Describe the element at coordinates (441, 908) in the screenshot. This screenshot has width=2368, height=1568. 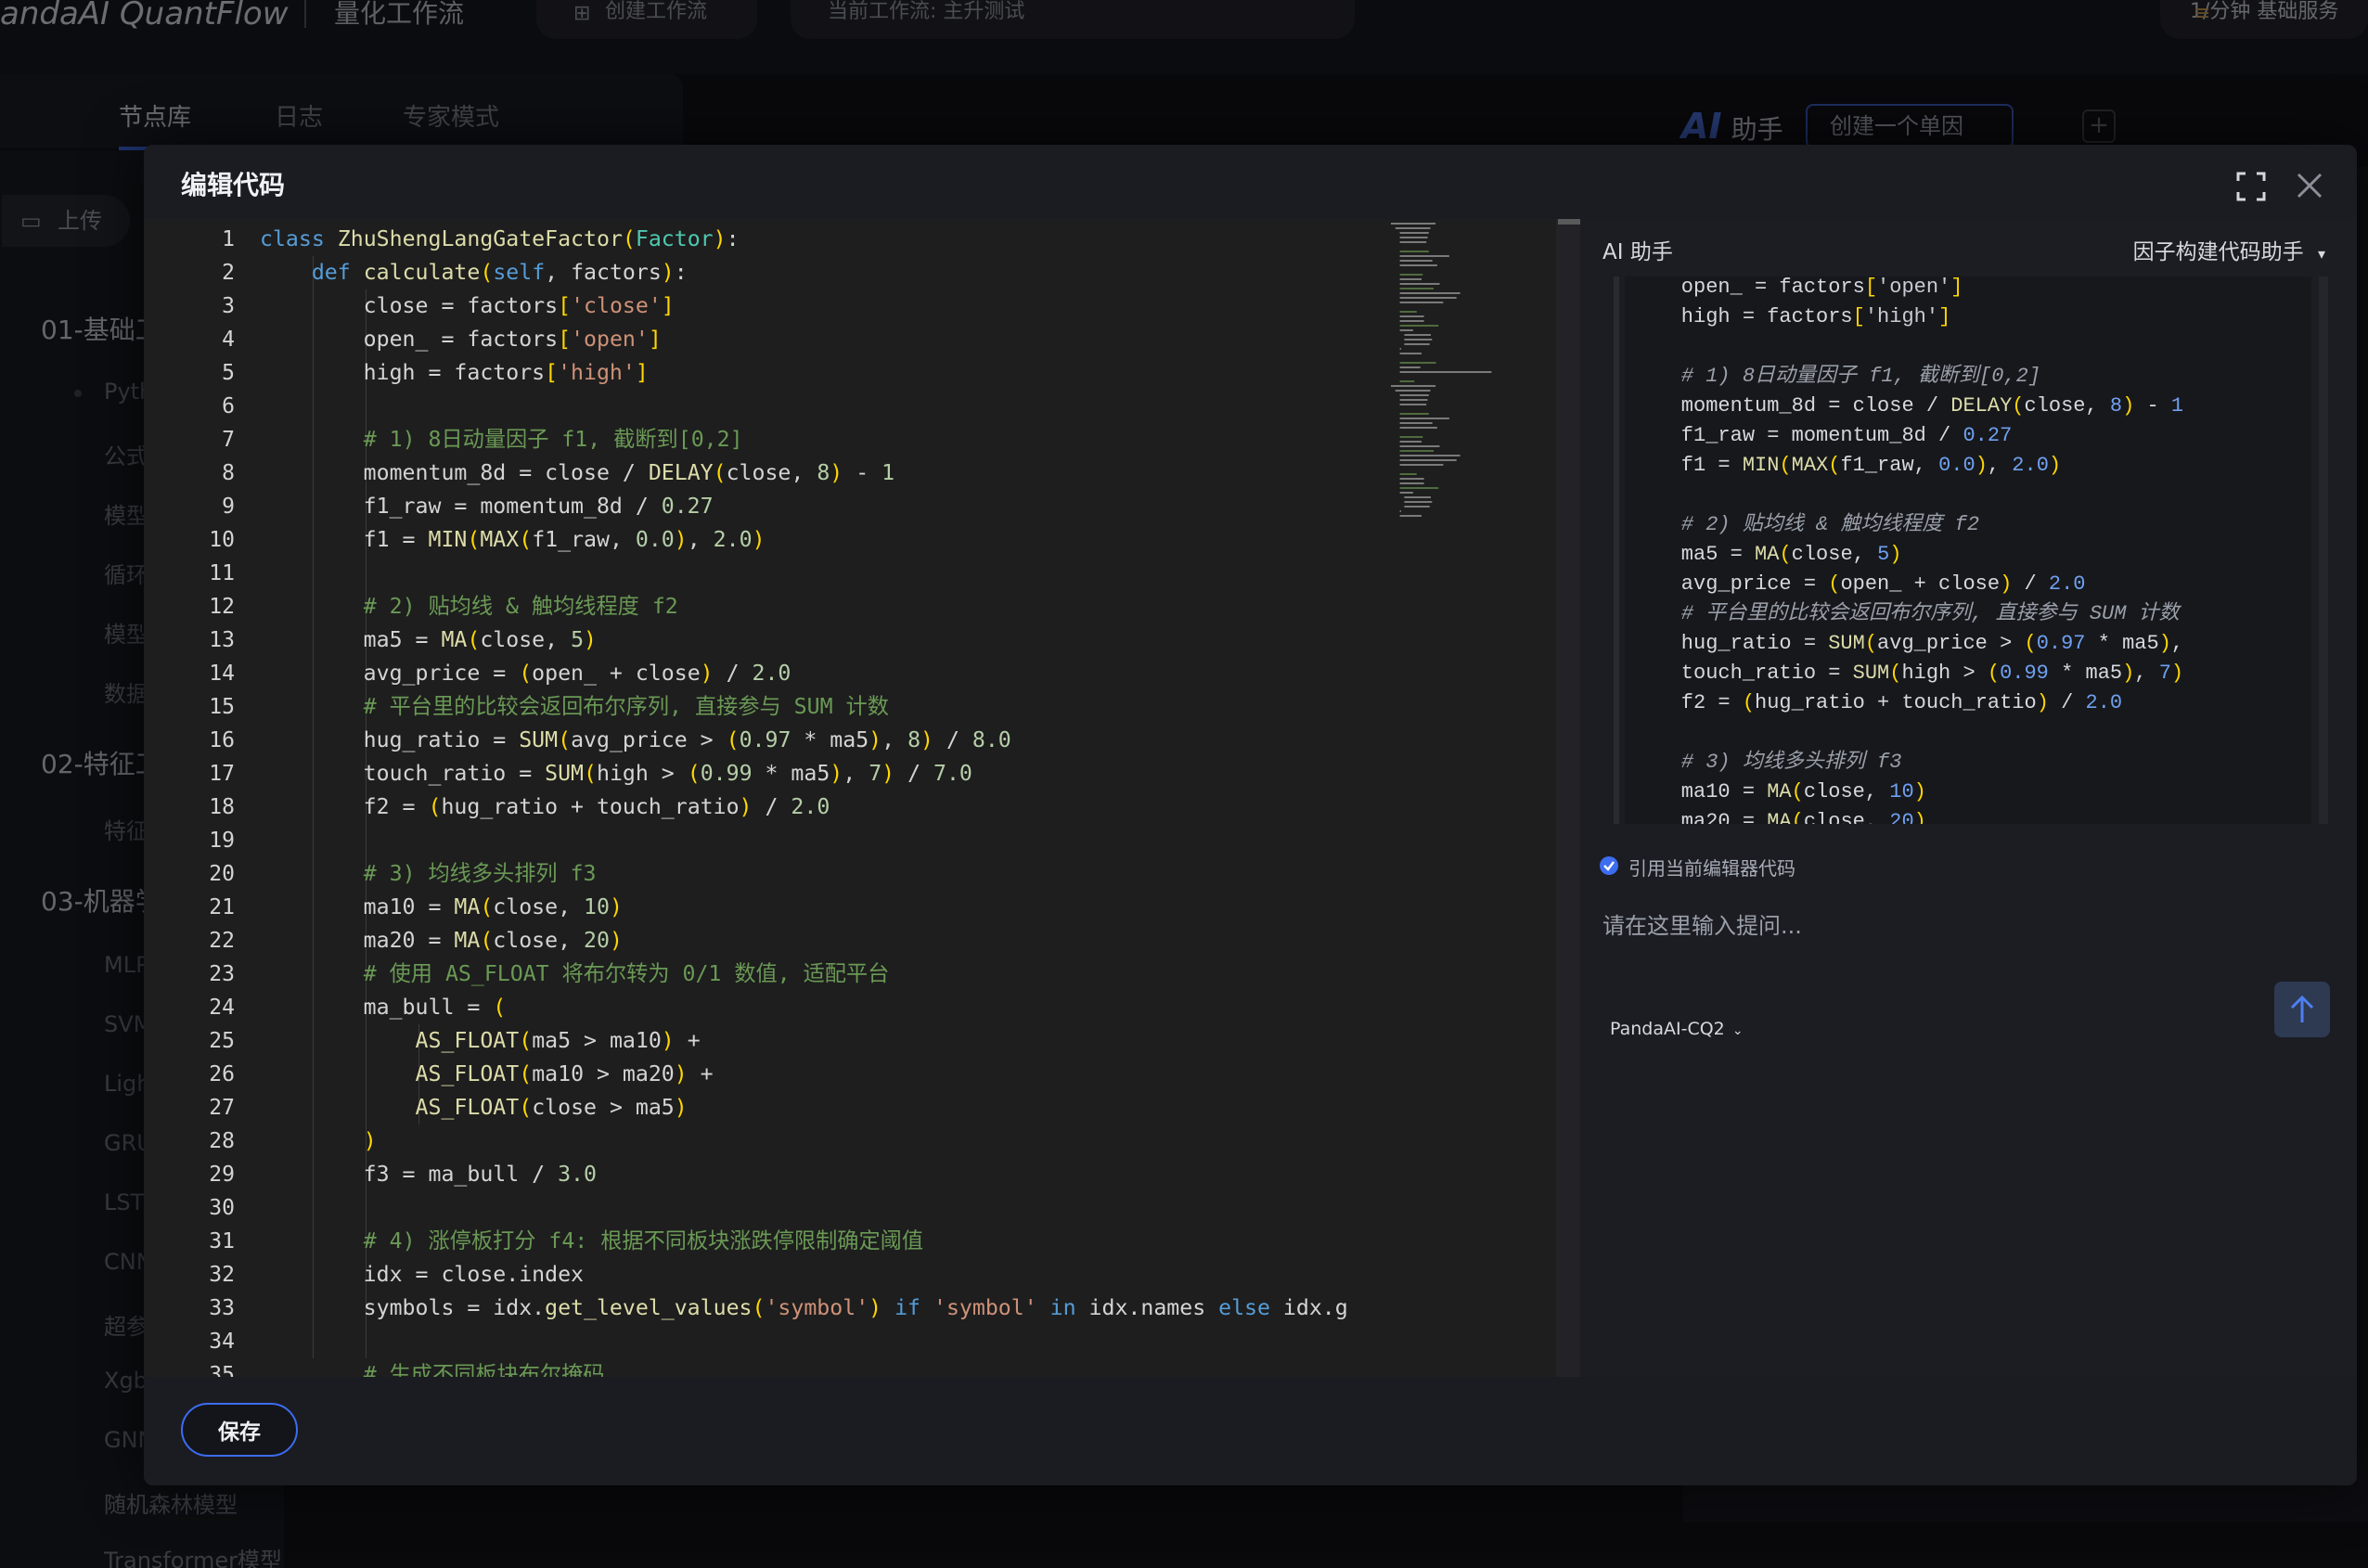
I see `code-line: ma10 = MA(close, 10)` at that location.